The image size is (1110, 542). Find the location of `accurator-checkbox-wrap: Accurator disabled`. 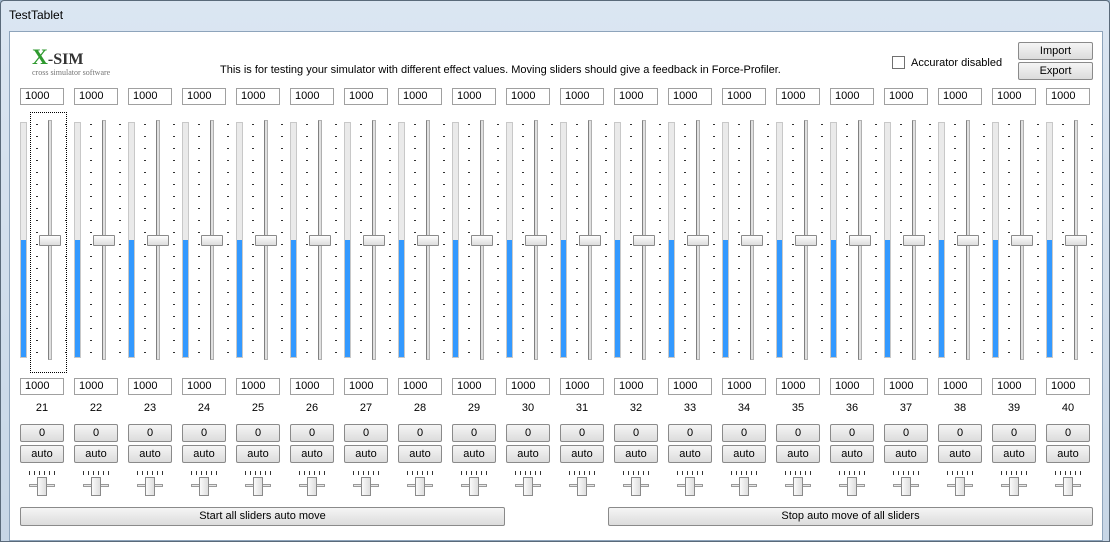

accurator-checkbox-wrap: Accurator disabled is located at coordinates (947, 62).